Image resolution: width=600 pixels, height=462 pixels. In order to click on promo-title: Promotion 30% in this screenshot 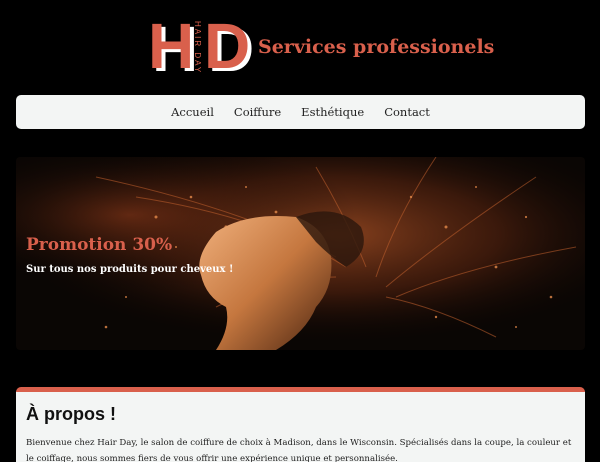, I will do `click(99, 245)`.